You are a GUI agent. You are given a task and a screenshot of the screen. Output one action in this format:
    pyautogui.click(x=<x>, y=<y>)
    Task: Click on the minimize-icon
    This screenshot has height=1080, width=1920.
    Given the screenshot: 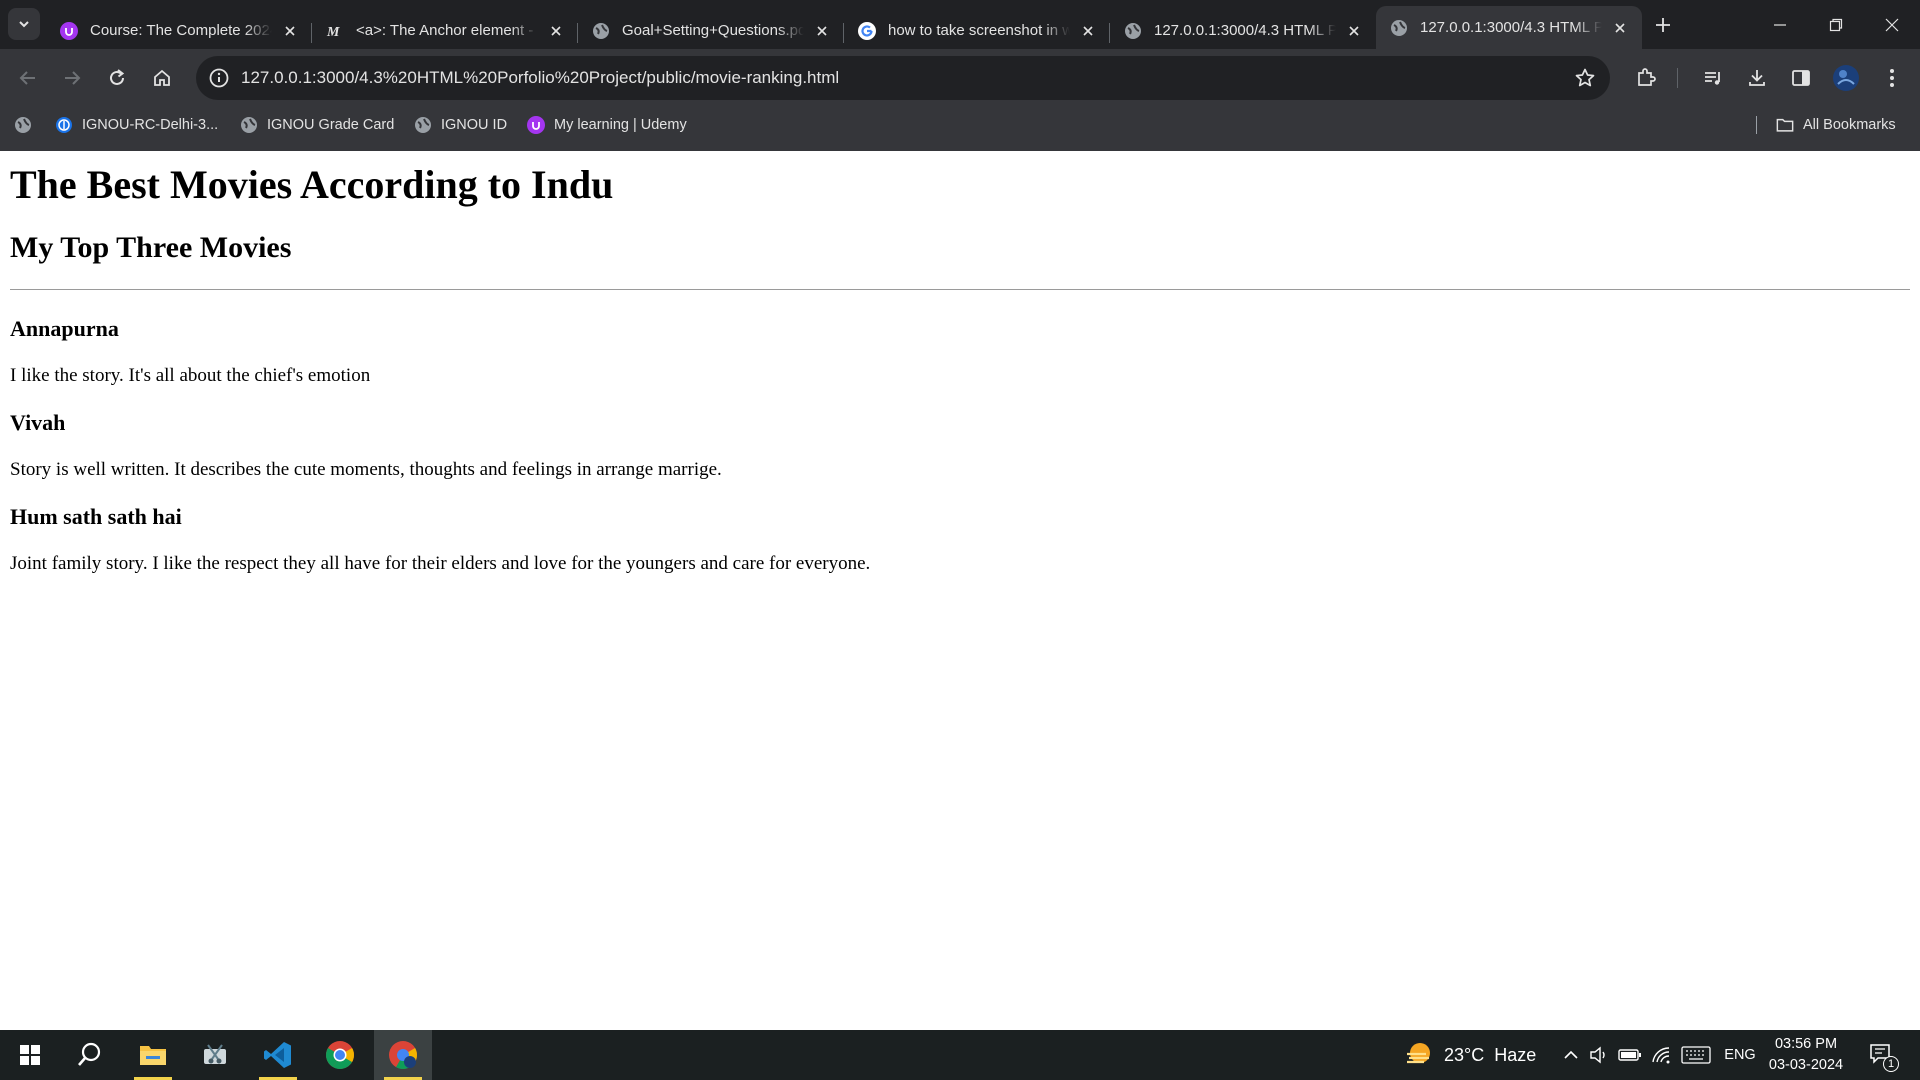 What is the action you would take?
    pyautogui.click(x=1780, y=24)
    